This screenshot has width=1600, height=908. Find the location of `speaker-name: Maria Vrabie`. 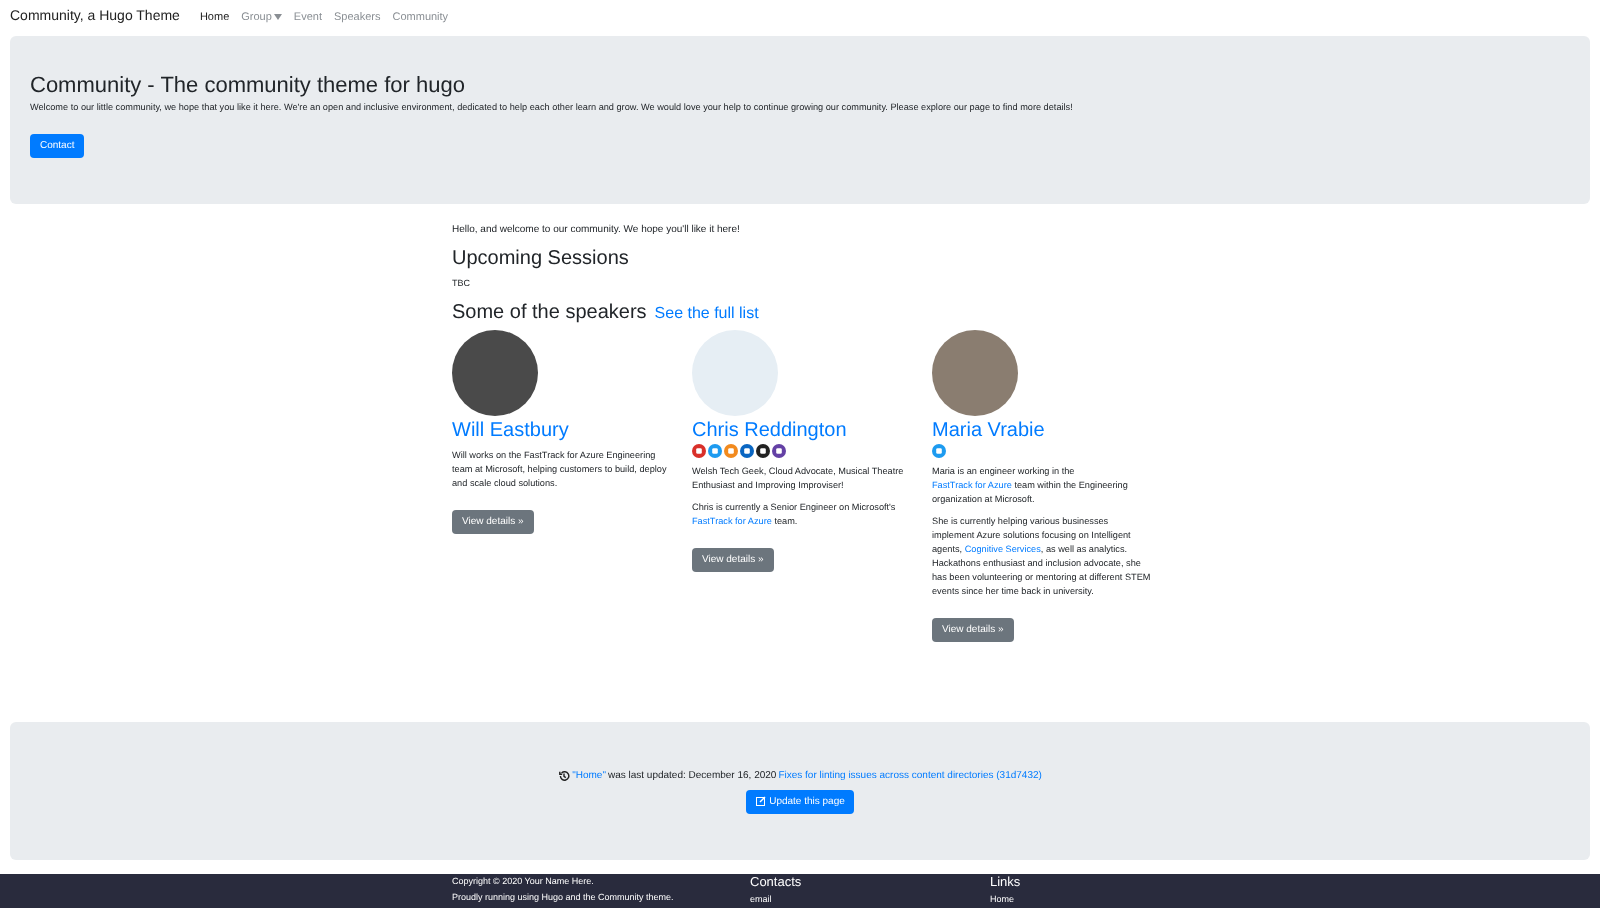

speaker-name: Maria Vrabie is located at coordinates (1042, 431).